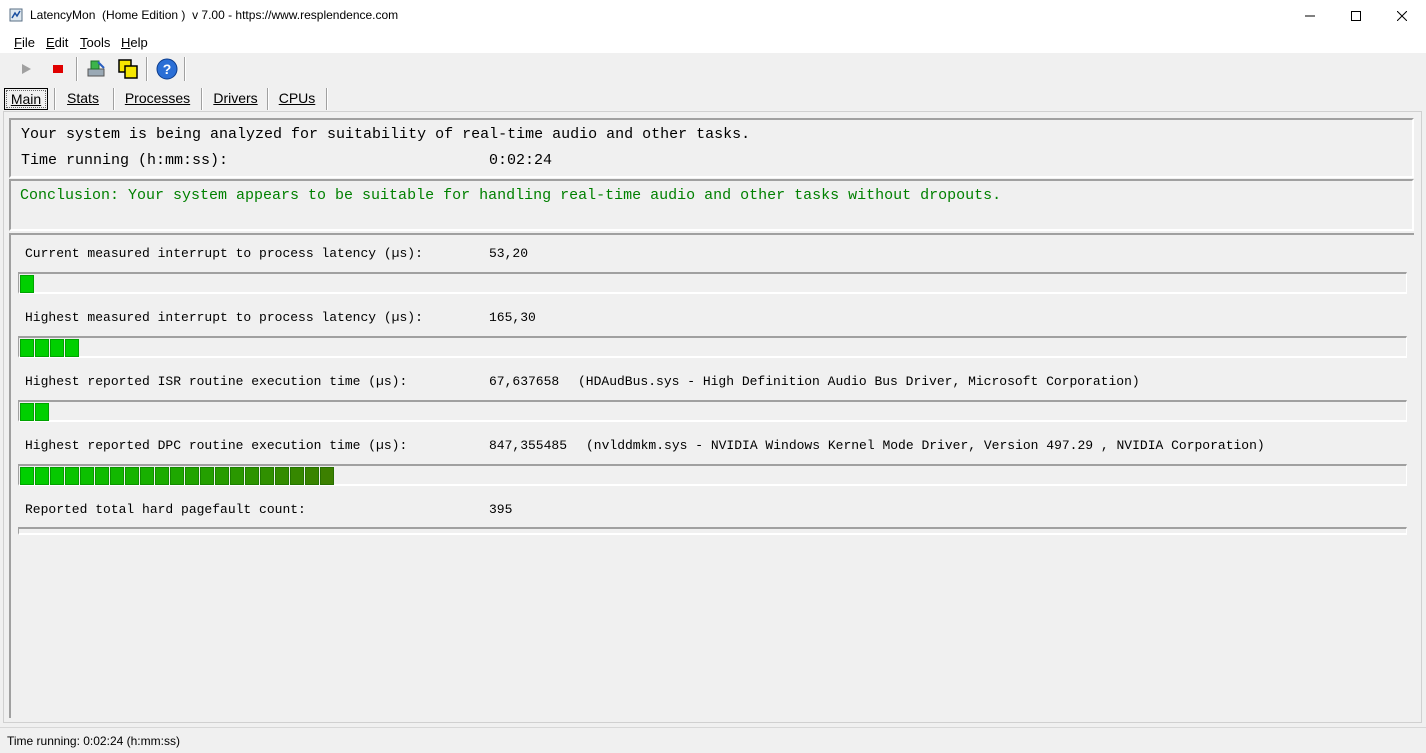  What do you see at coordinates (134, 42) in the screenshot?
I see `menu-help: Help` at bounding box center [134, 42].